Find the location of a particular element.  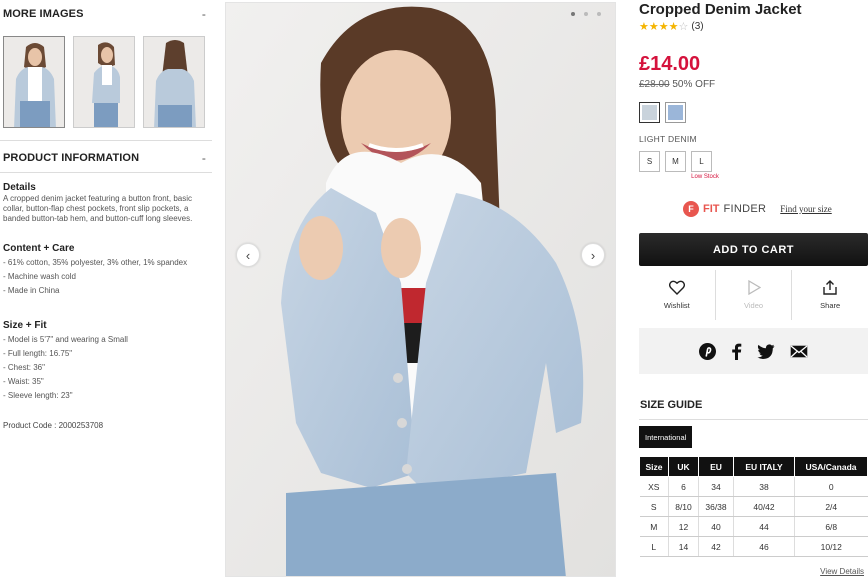

table-cell: 42 is located at coordinates (716, 546).